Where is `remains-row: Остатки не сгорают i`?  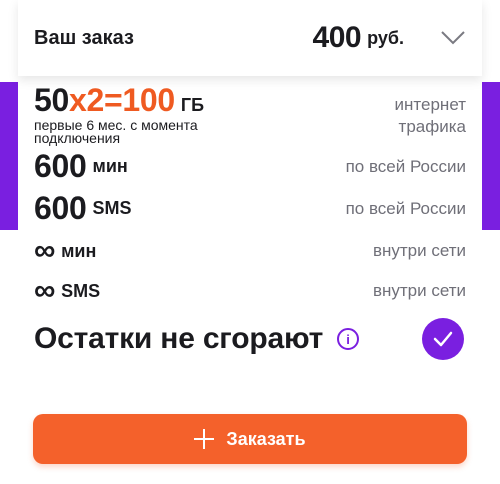 remains-row: Остатки не сгорают i is located at coordinates (249, 339).